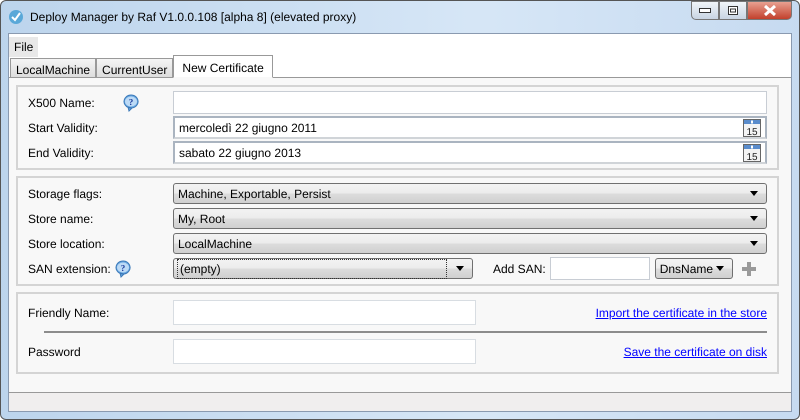  What do you see at coordinates (470, 127) in the screenshot?
I see `date-picker: mercoledì 22 giugno 2011 15` at bounding box center [470, 127].